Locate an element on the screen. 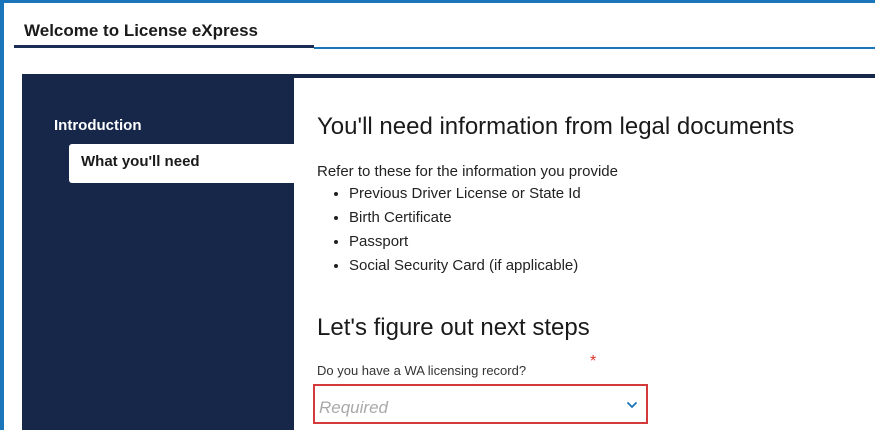 Image resolution: width=875 pixels, height=430 pixels. sidebar-item-what-youll-need: What you'll need is located at coordinates (181, 163).